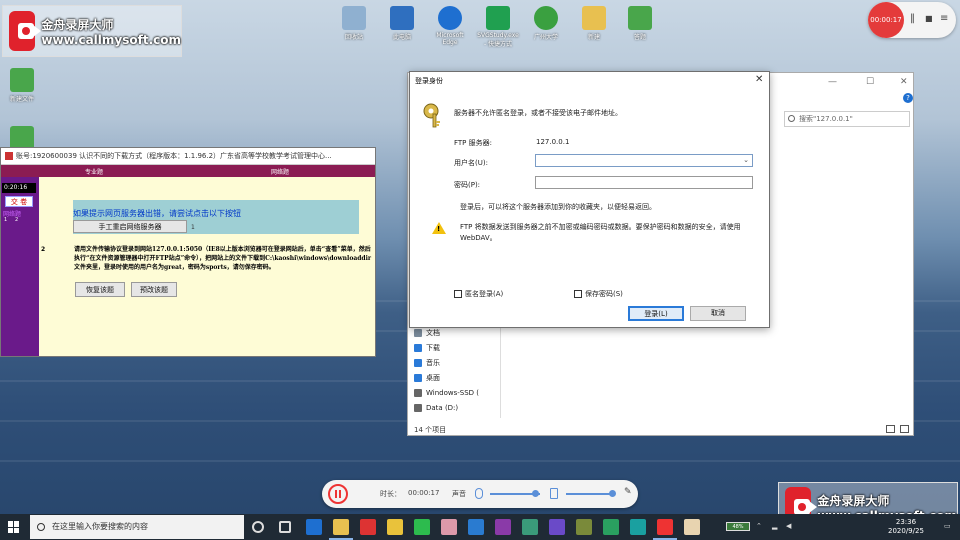 The image size is (960, 540). I want to click on recorder-bar: 时长： 00:00:17 声音 ✎, so click(480, 494).